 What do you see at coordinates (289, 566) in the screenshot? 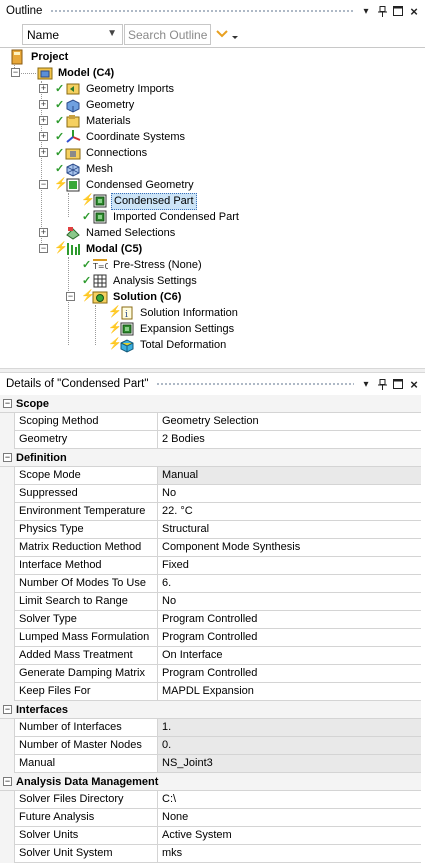
I see `property-value: Fixed` at bounding box center [289, 566].